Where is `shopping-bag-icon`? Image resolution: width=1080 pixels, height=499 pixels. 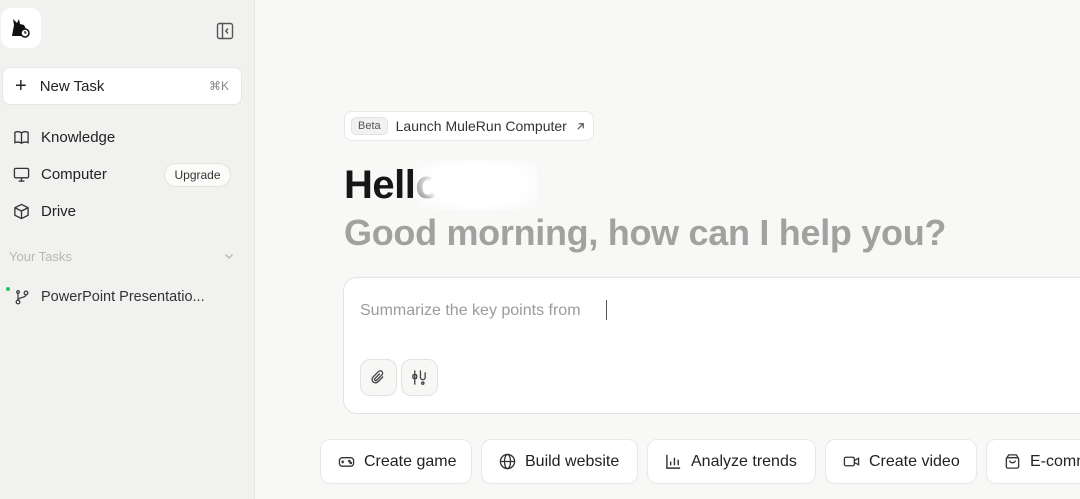 shopping-bag-icon is located at coordinates (1012, 462).